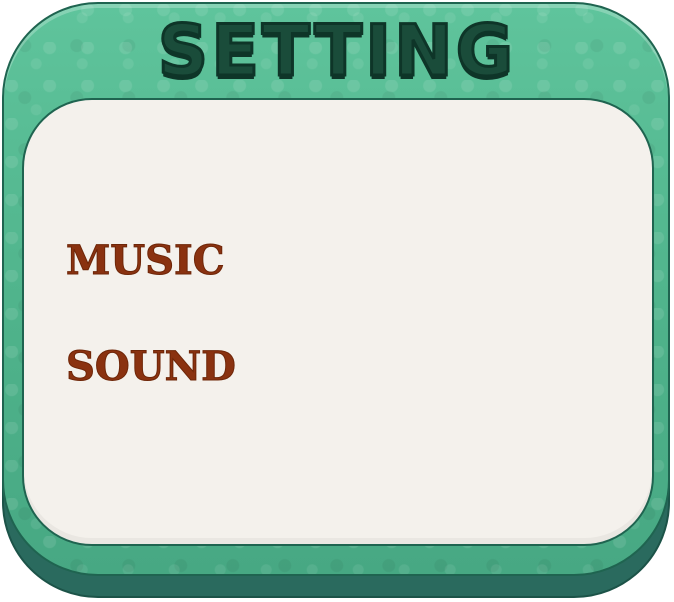 This screenshot has height=602, width=674. What do you see at coordinates (146, 261) in the screenshot?
I see `music-label: MUSIC` at bounding box center [146, 261].